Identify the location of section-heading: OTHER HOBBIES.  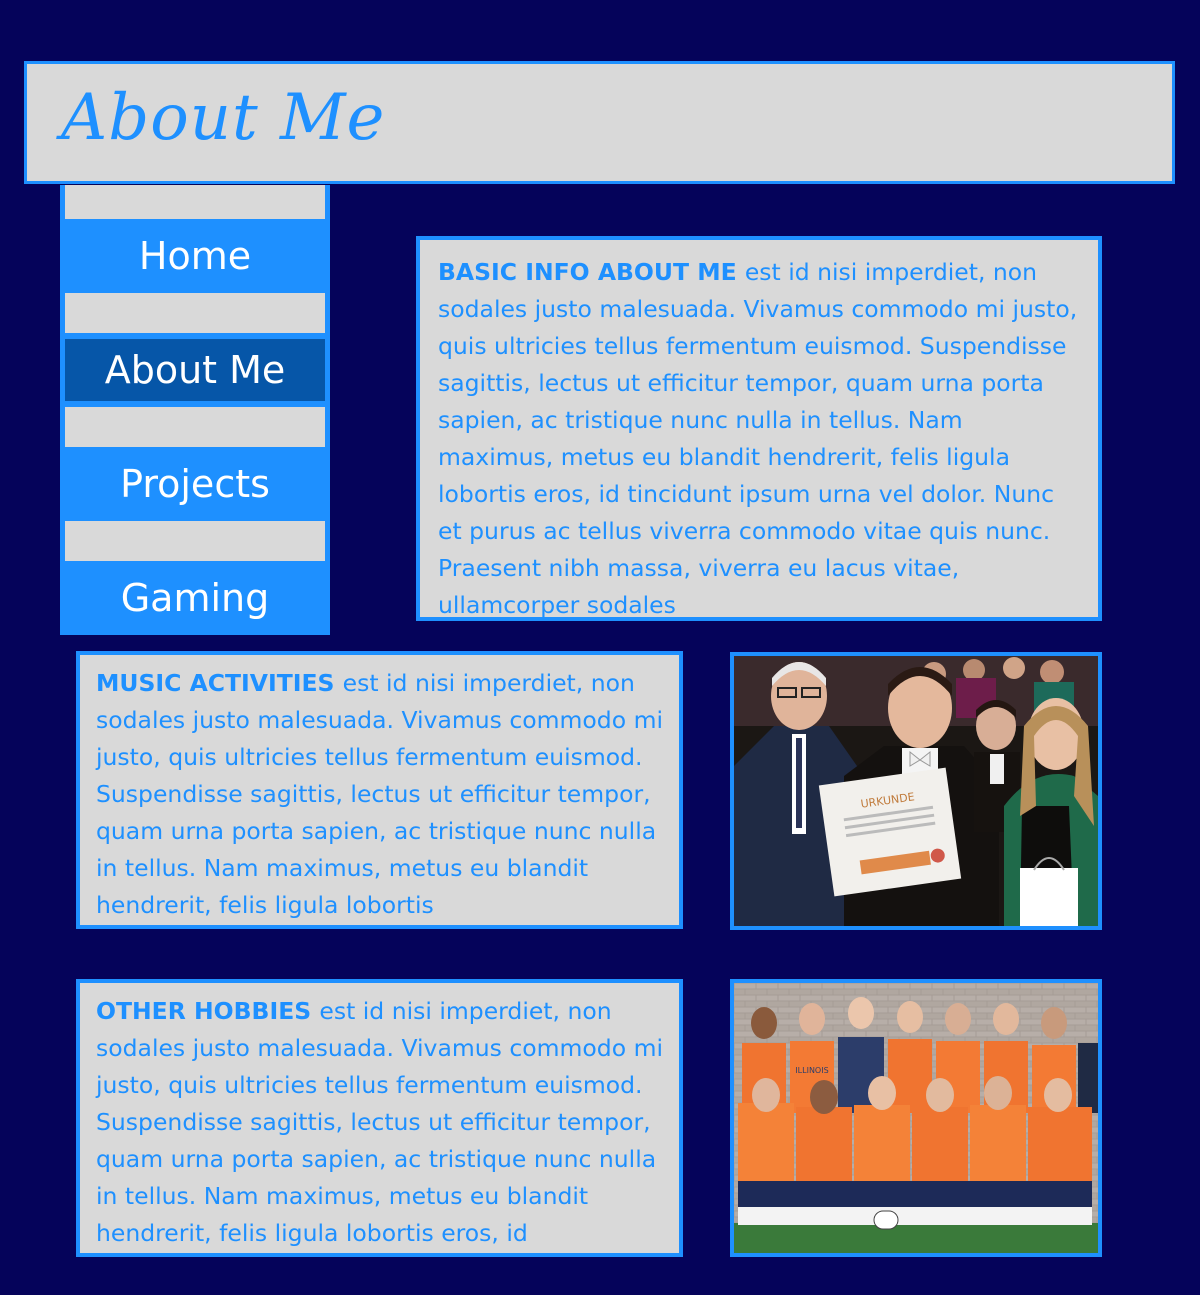
(208, 1011).